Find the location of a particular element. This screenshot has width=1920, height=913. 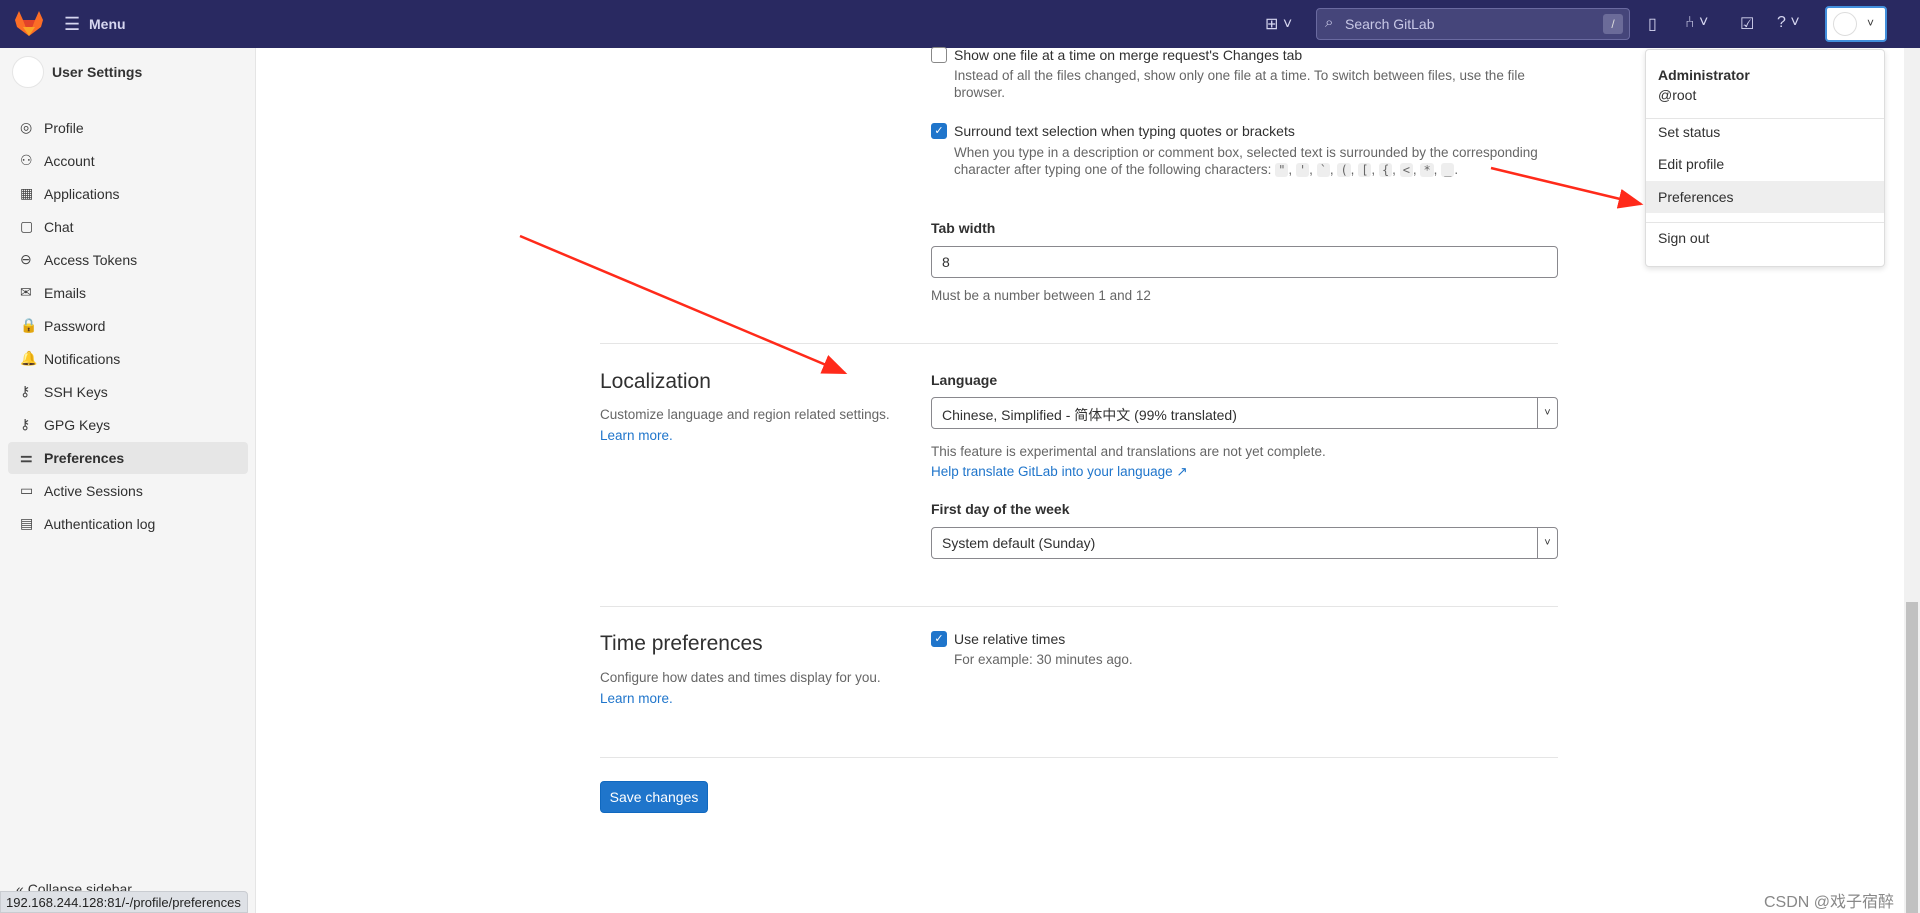

avatar is located at coordinates (1845, 24).